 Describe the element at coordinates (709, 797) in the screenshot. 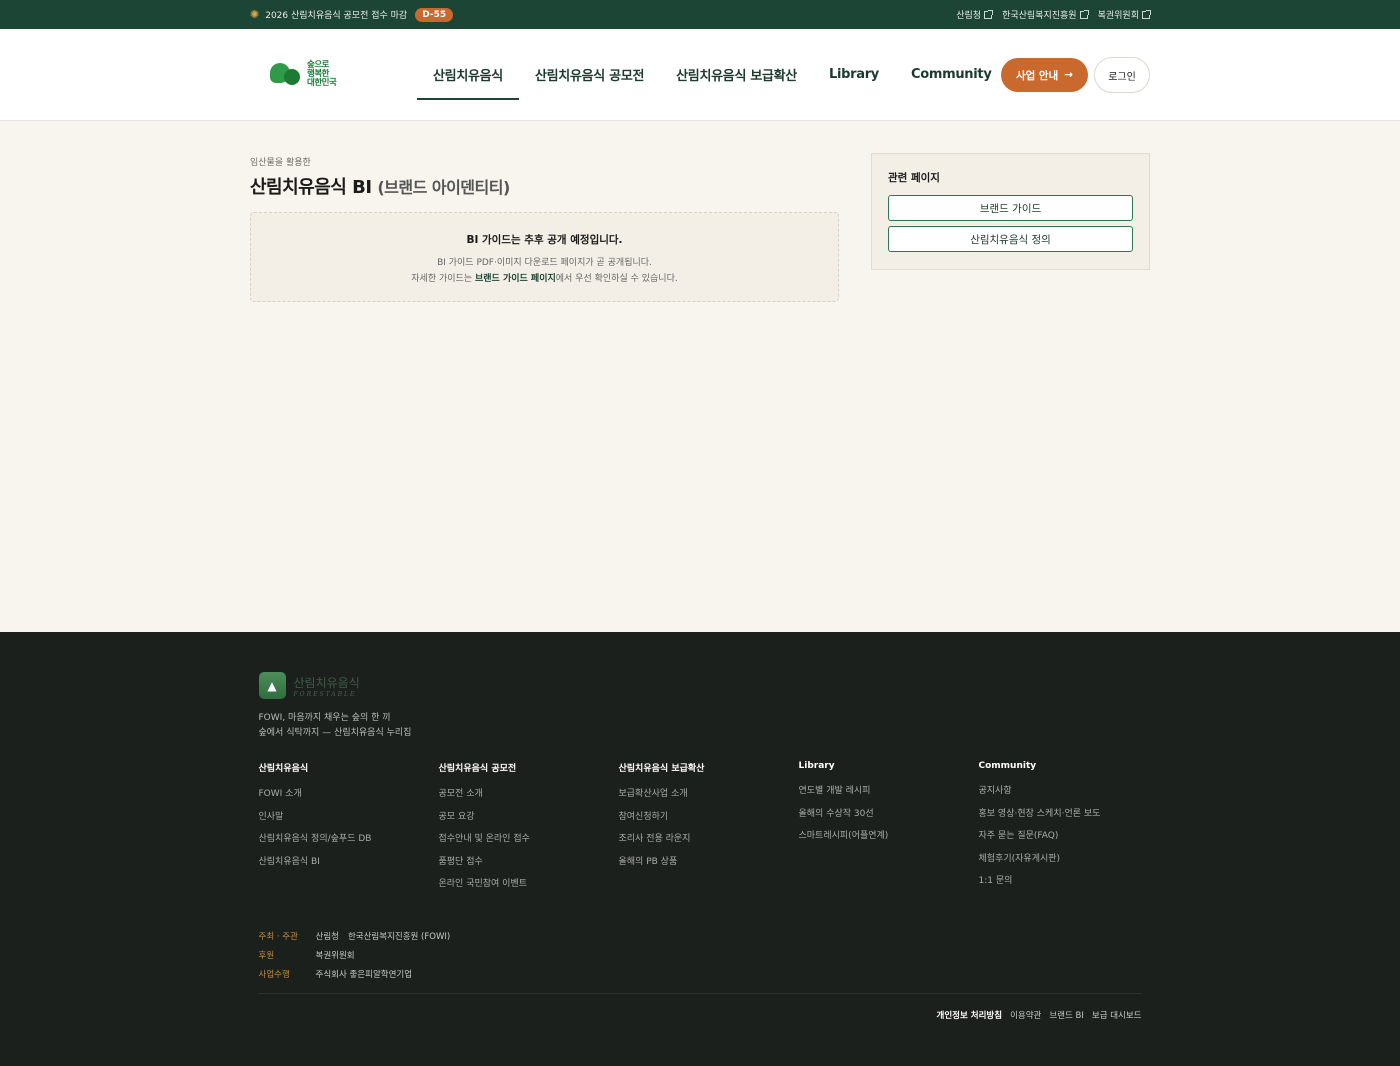

I see `footer-link: 보급확산사업 소개` at that location.